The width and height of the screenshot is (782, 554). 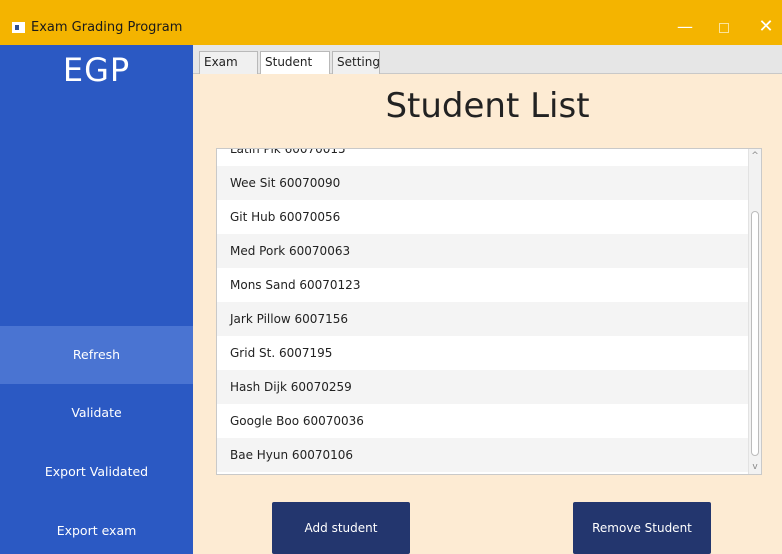 I want to click on list-item: Mons Sand 60070123, so click(x=483, y=285).